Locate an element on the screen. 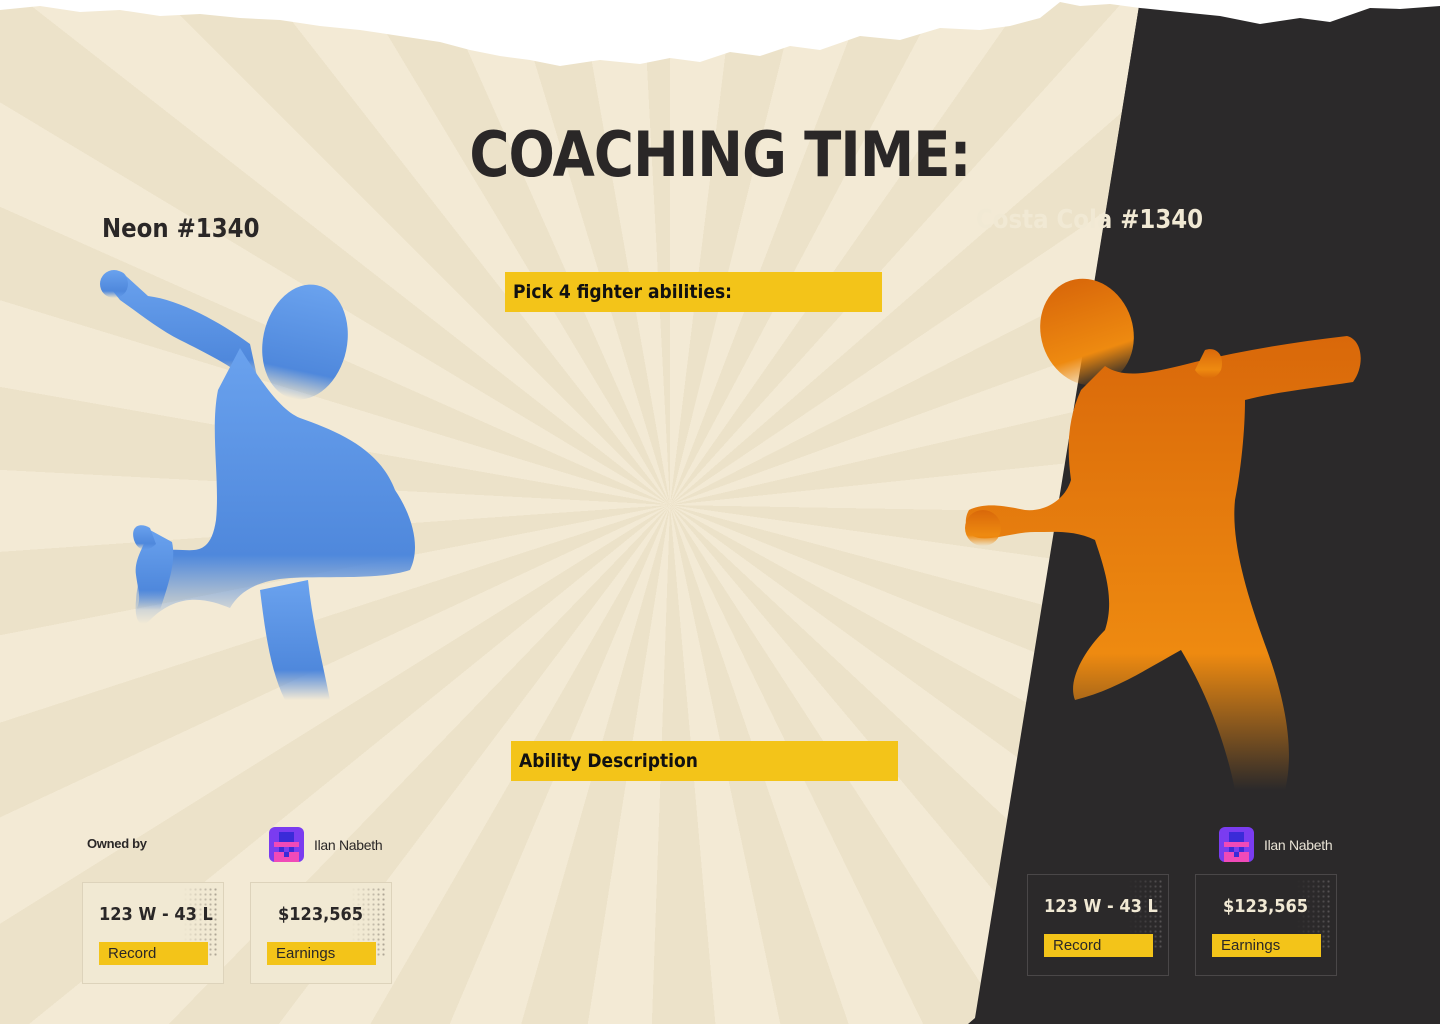  pick-abilities-bar: Pick 4 fighter abilities: is located at coordinates (693, 292).